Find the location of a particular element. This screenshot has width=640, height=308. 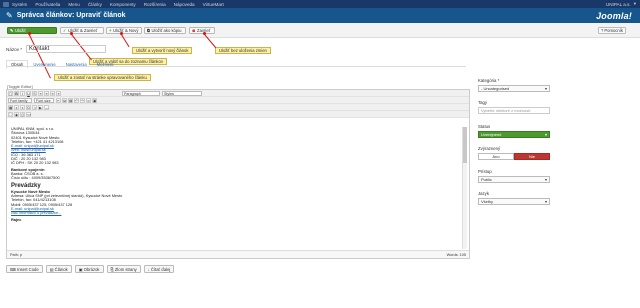

tab-options: Možnosti is located at coordinates (105, 64).